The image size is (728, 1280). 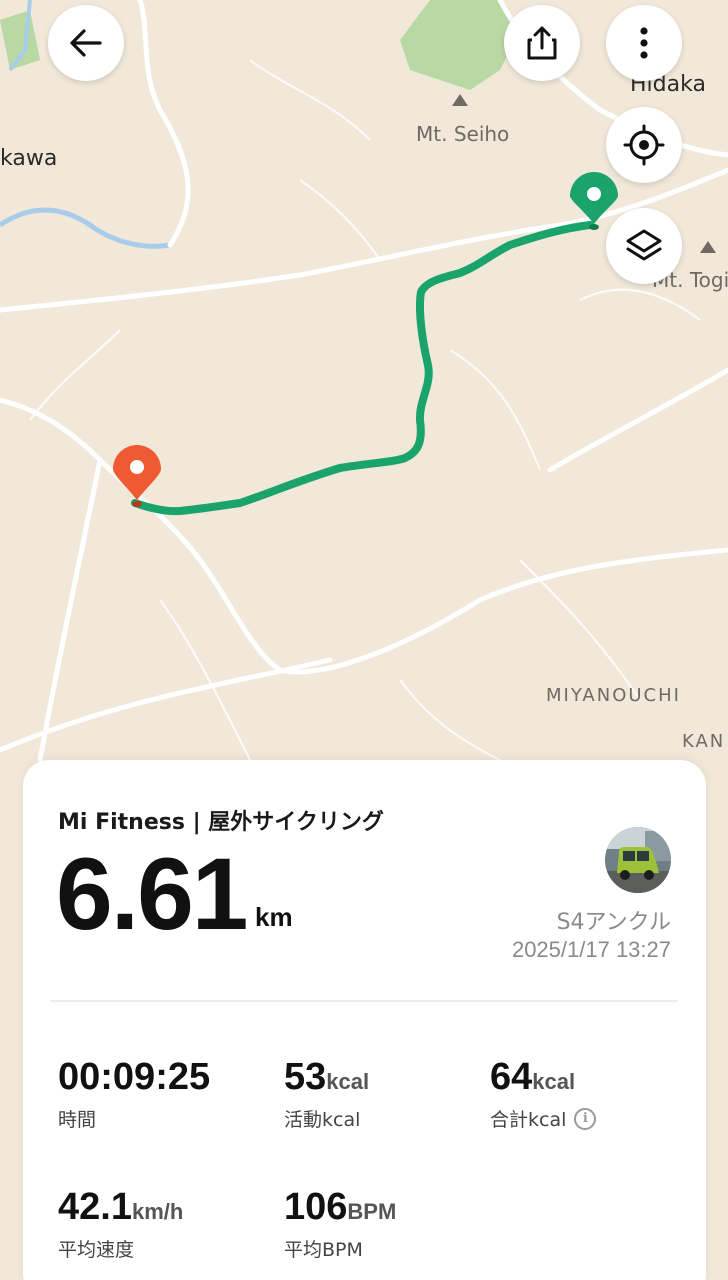 What do you see at coordinates (528, 1120) in the screenshot?
I see `stat-label-text: 合計kcal` at bounding box center [528, 1120].